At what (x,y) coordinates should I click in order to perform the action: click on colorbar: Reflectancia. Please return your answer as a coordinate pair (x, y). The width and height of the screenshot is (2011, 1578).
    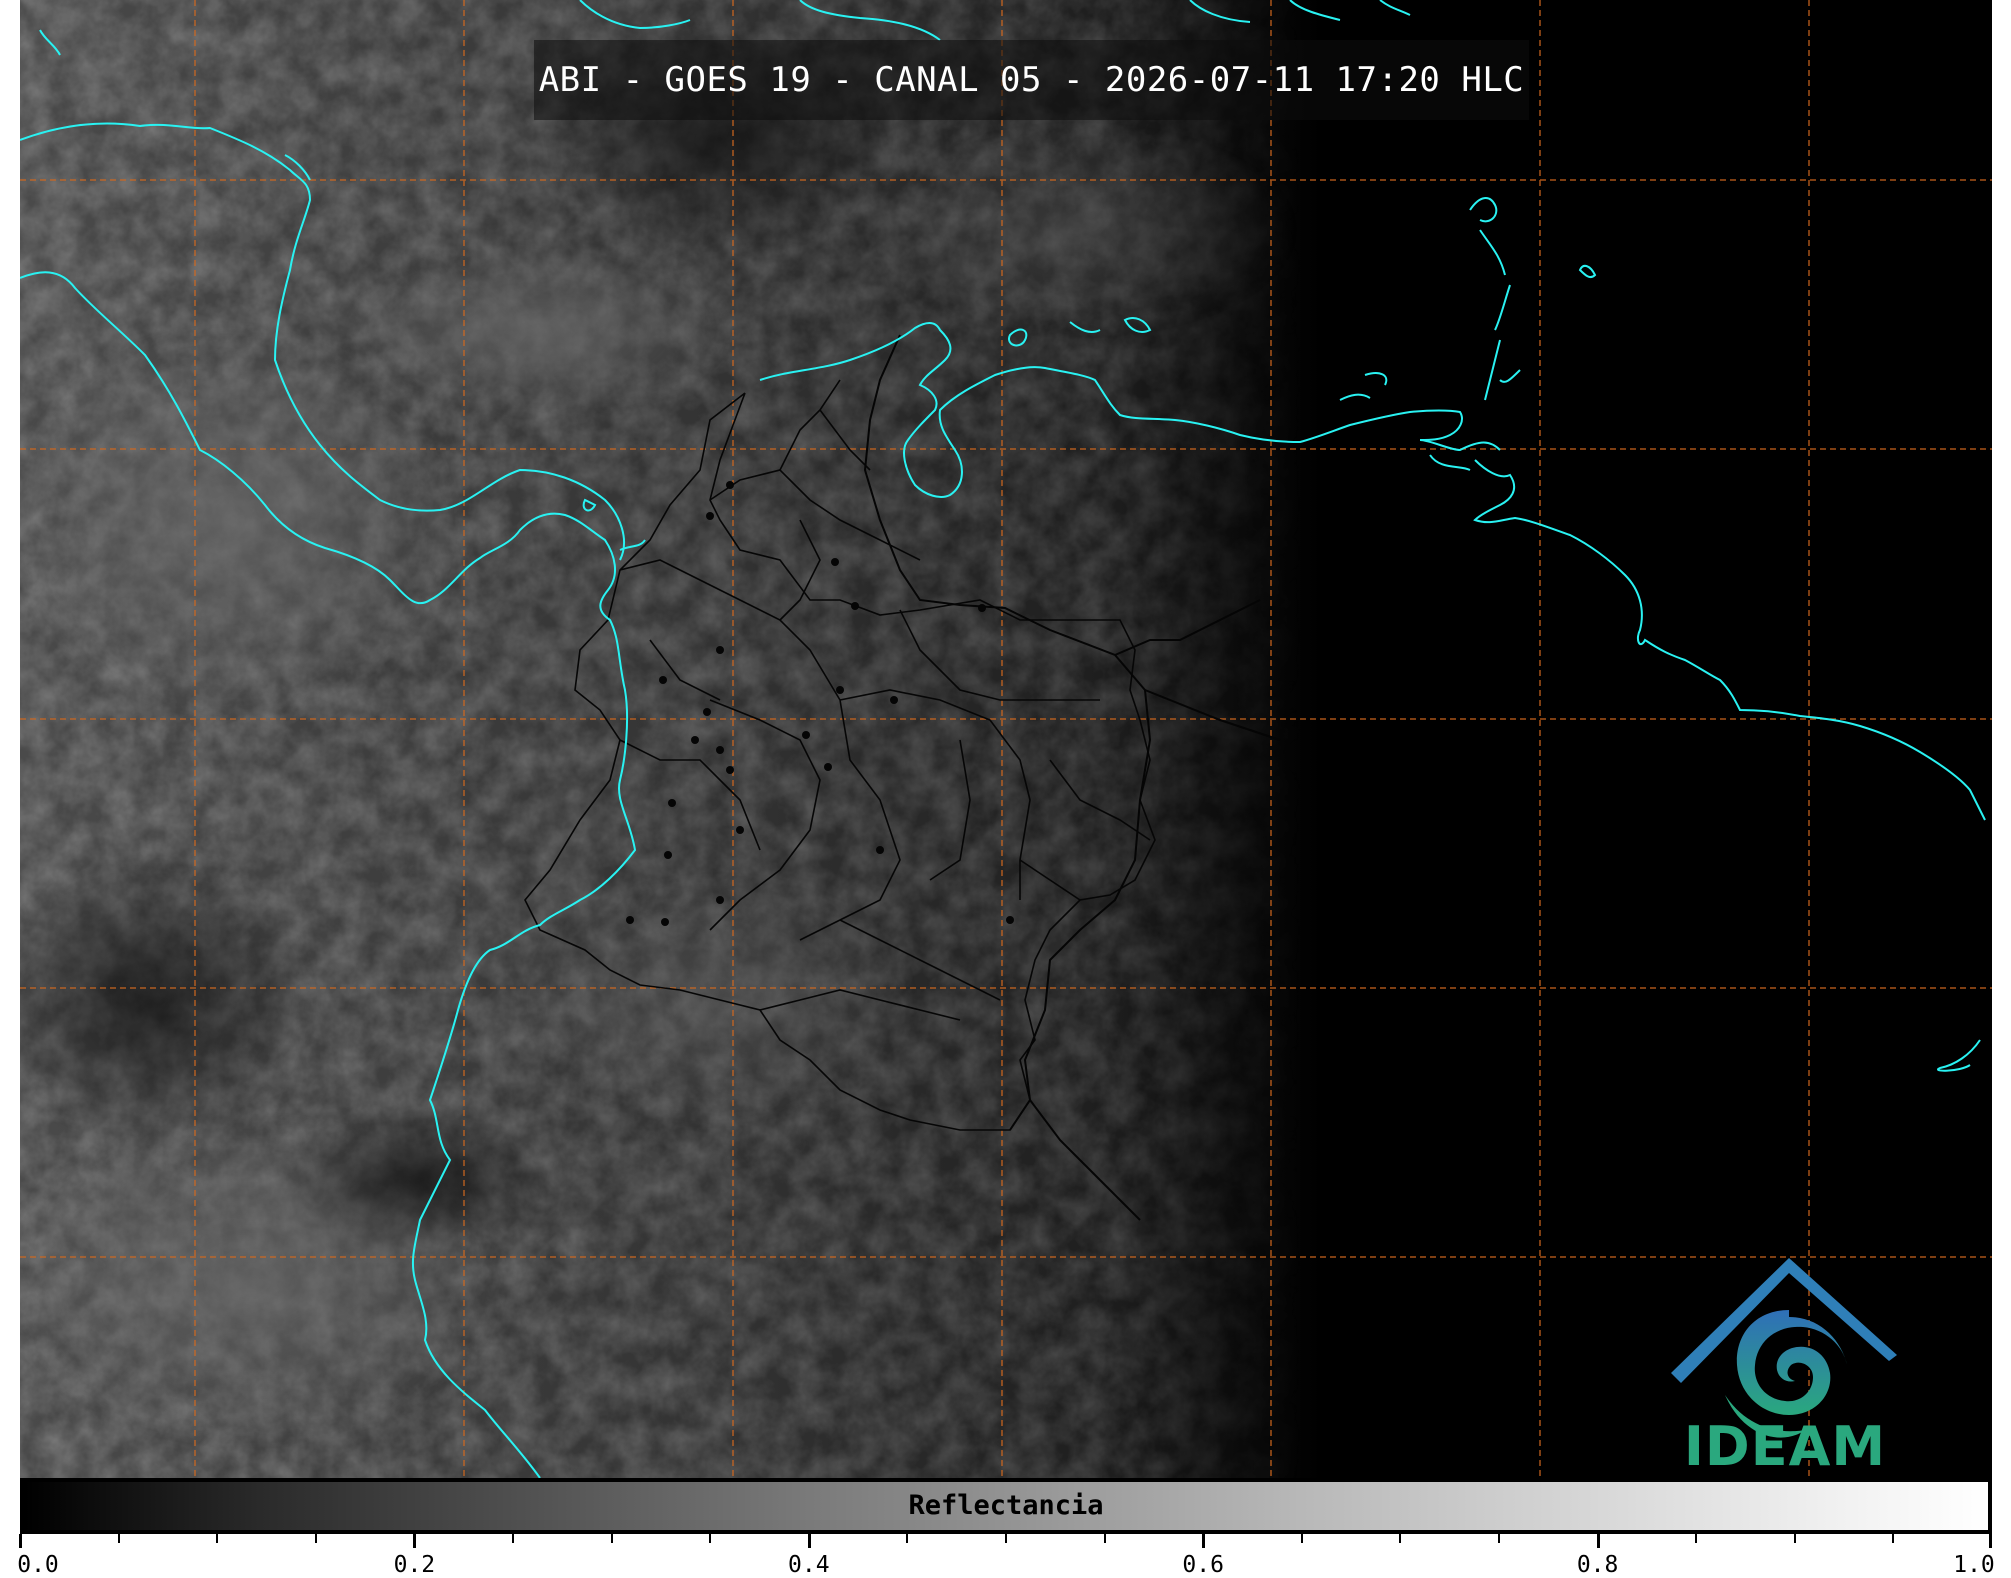
    Looking at the image, I should click on (1006, 1506).